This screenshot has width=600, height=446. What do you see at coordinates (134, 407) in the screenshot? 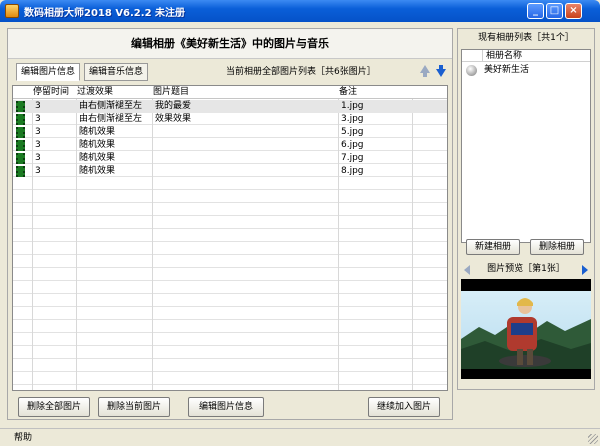
I see `delete-current-image-button: 删除当前图片` at bounding box center [134, 407].